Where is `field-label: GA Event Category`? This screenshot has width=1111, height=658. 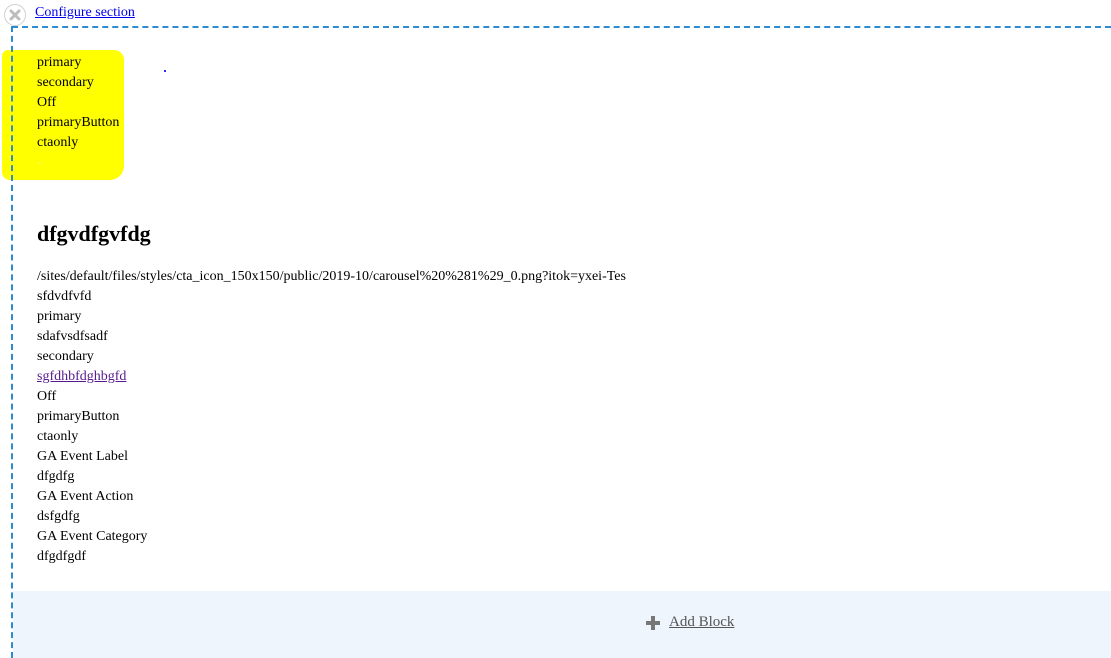
field-label: GA Event Category is located at coordinates (92, 536).